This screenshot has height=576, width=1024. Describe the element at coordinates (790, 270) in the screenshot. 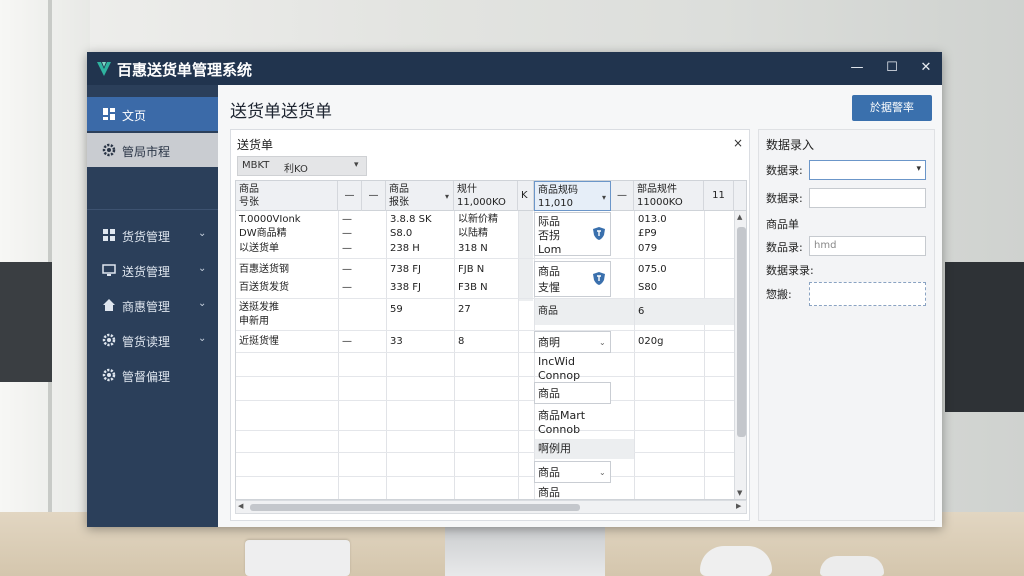

I see `field-label: 数据录录:` at that location.